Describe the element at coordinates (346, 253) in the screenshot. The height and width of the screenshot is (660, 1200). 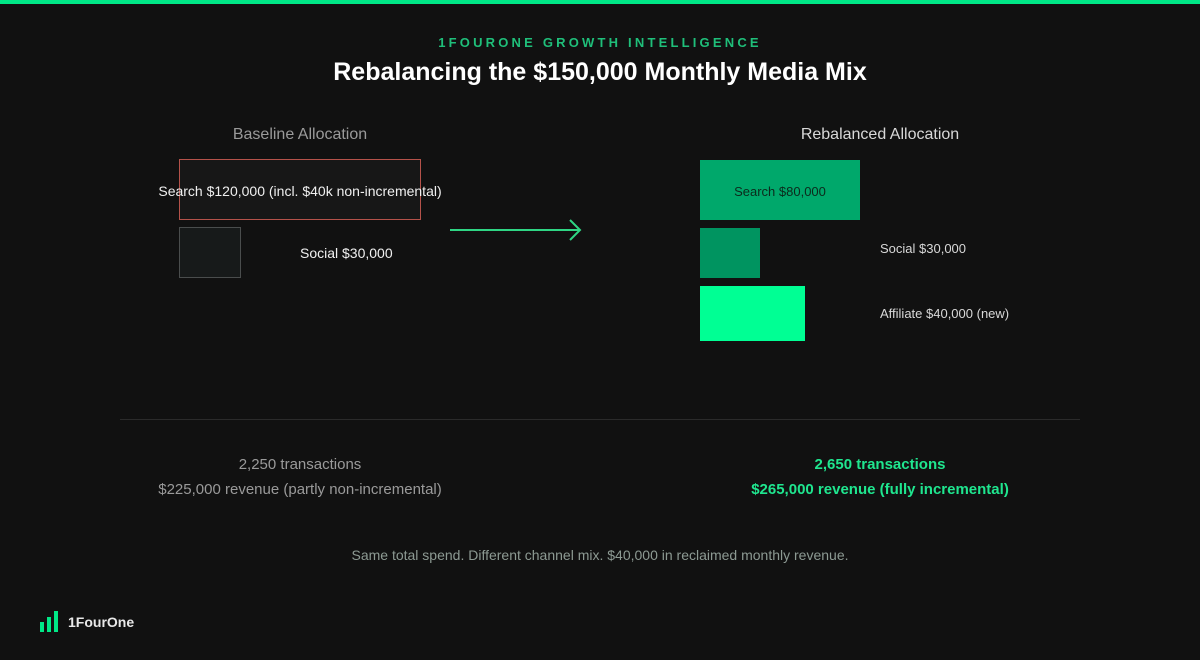
I see `baseline-social-label: Social $30,000` at that location.